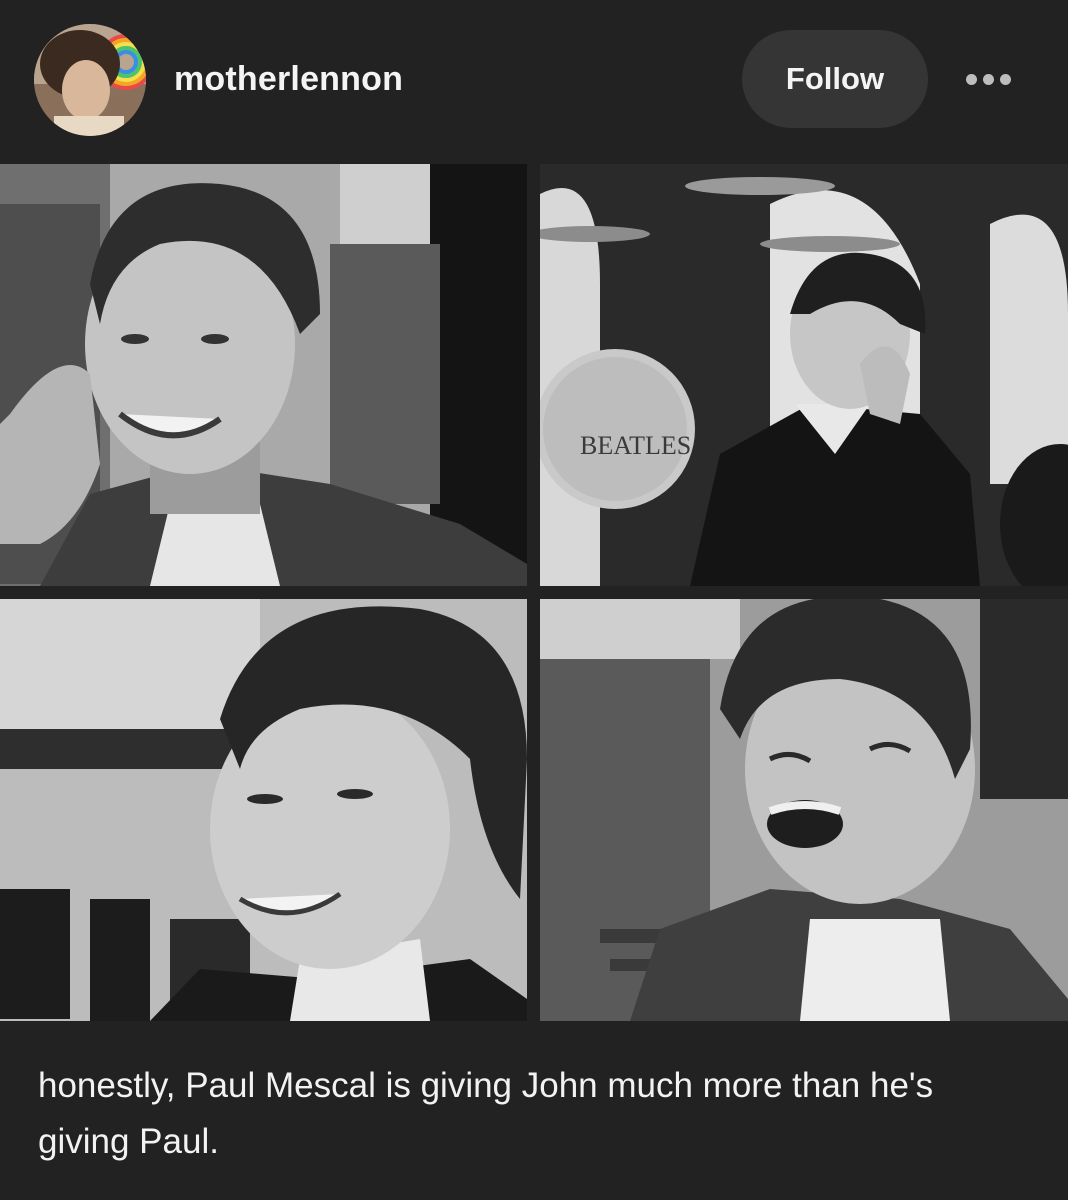 This screenshot has height=1200, width=1068. I want to click on user-avatar, so click(90, 80).